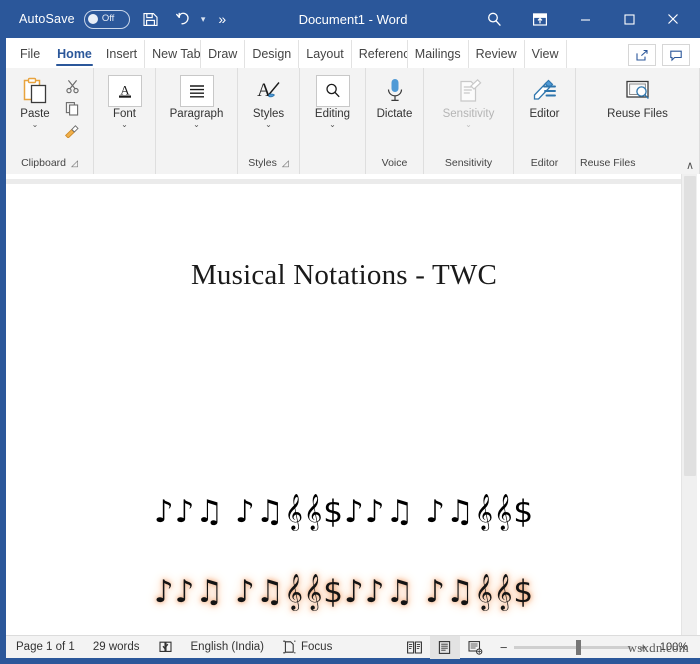  I want to click on sensitivity-icon, so click(469, 91).